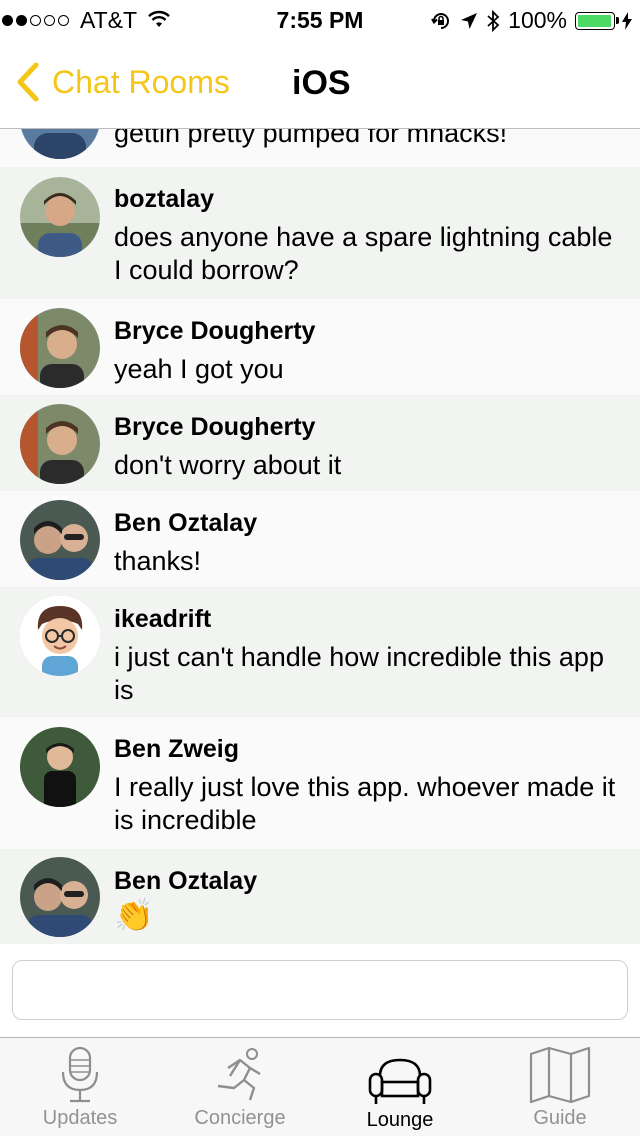 The image size is (640, 1137). Describe the element at coordinates (164, 199) in the screenshot. I see `message-author: boztalay` at that location.